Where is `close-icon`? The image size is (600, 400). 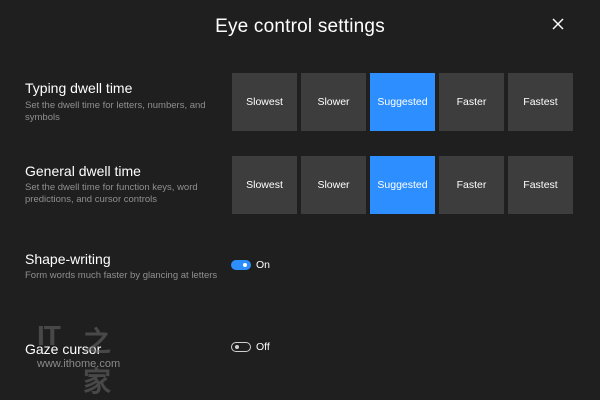 close-icon is located at coordinates (558, 24).